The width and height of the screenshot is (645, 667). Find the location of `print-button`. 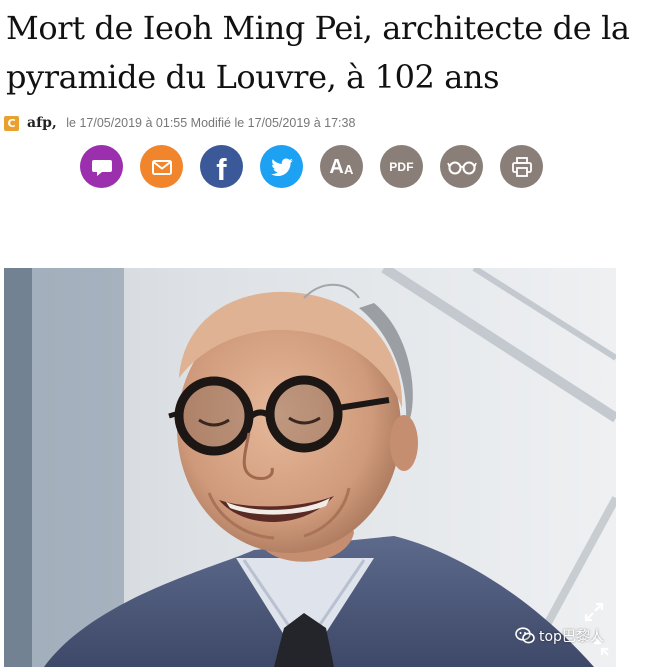

print-button is located at coordinates (521, 166).